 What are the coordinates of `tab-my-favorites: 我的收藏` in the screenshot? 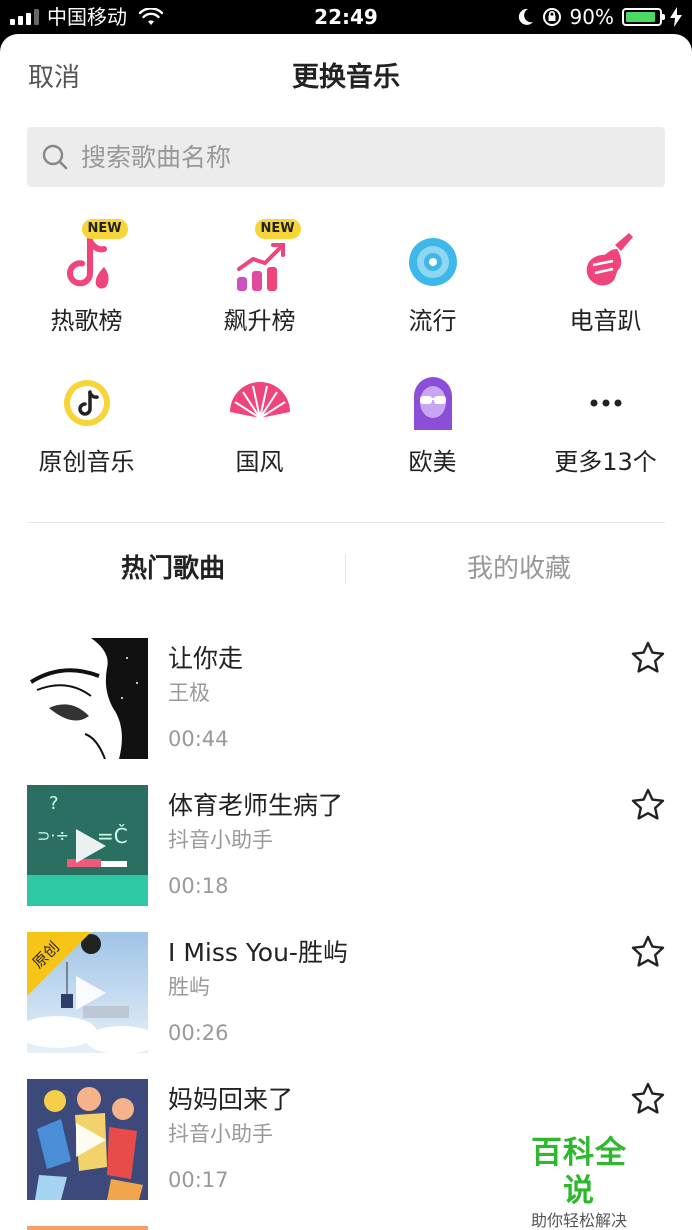 It's located at (519, 569).